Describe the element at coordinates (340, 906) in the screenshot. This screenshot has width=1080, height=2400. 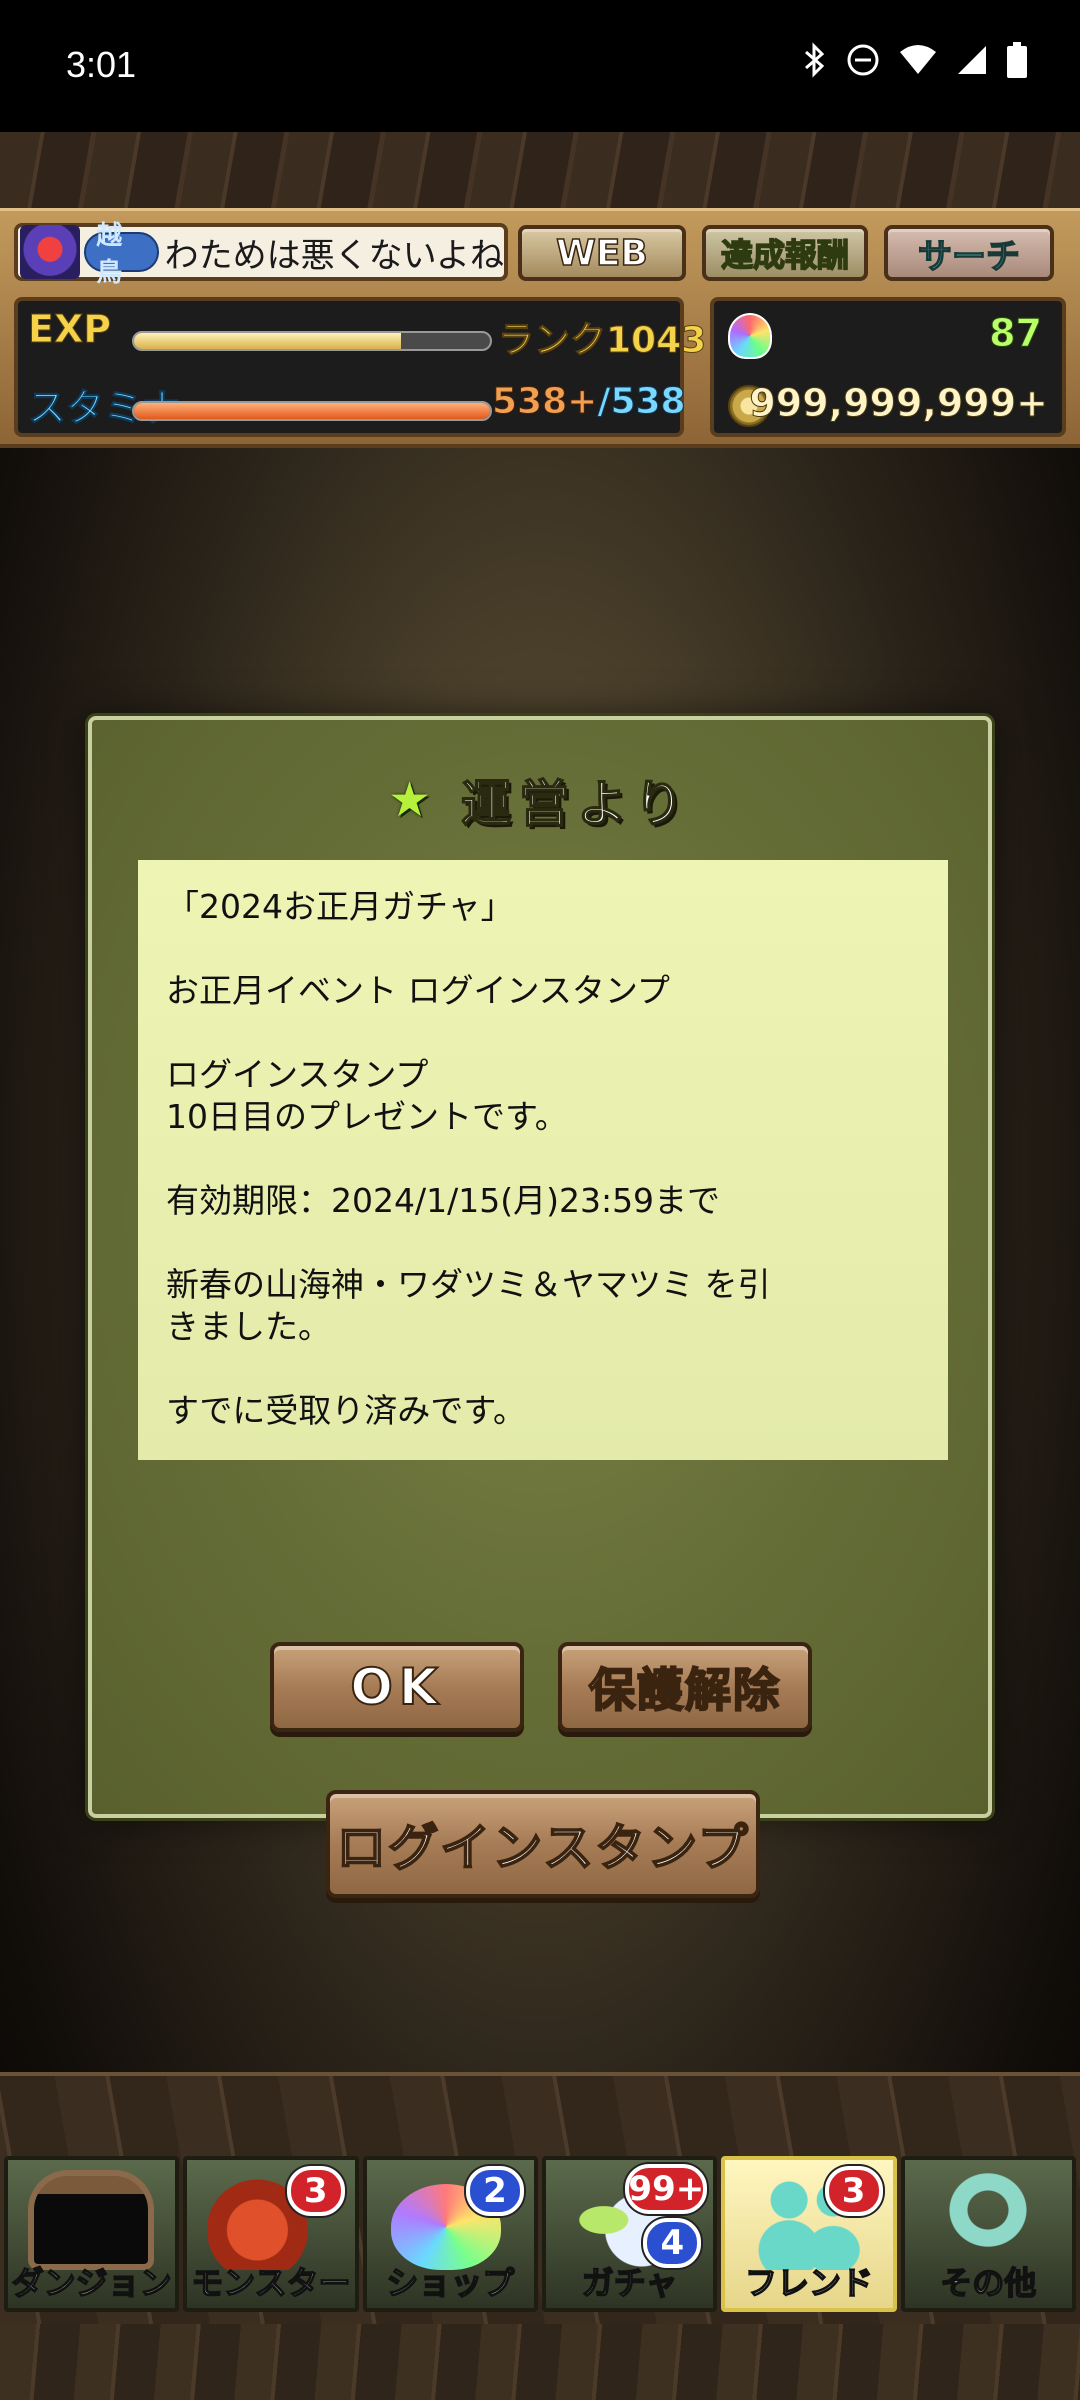
I see `message-line: 「2024お正月ガチャ」` at that location.